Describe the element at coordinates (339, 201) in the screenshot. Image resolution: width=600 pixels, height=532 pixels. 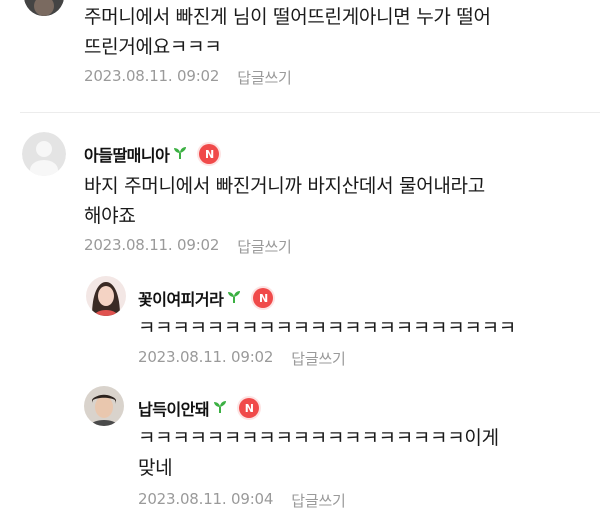
I see `comment-text: 바지 주머니에서 빠진거니까 바지산데서 물어내라고 해야죠` at that location.